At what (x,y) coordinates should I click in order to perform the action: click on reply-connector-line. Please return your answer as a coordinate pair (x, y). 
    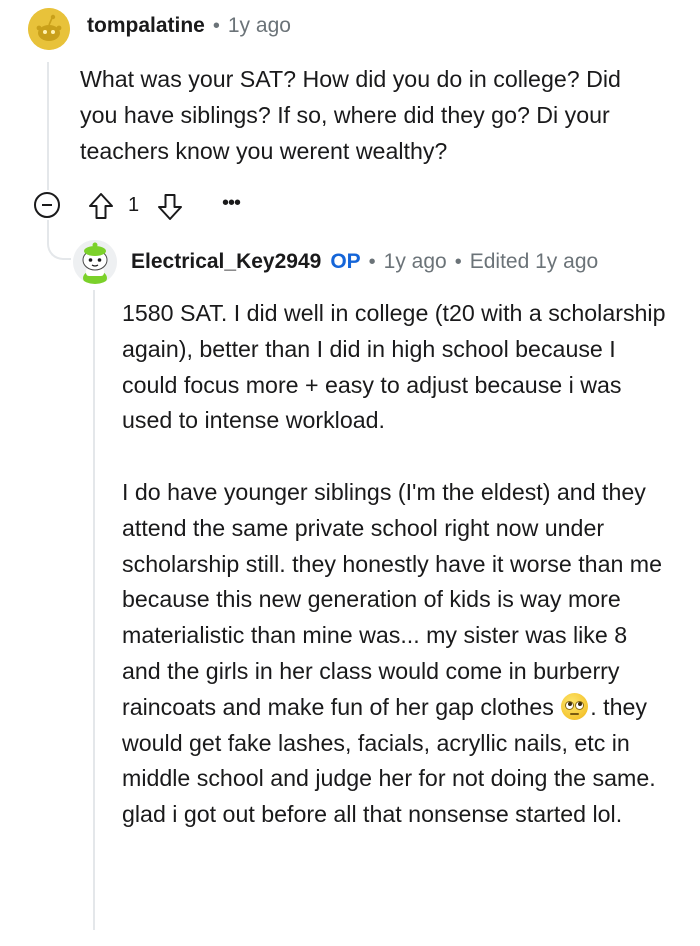
    Looking at the image, I should click on (59, 240).